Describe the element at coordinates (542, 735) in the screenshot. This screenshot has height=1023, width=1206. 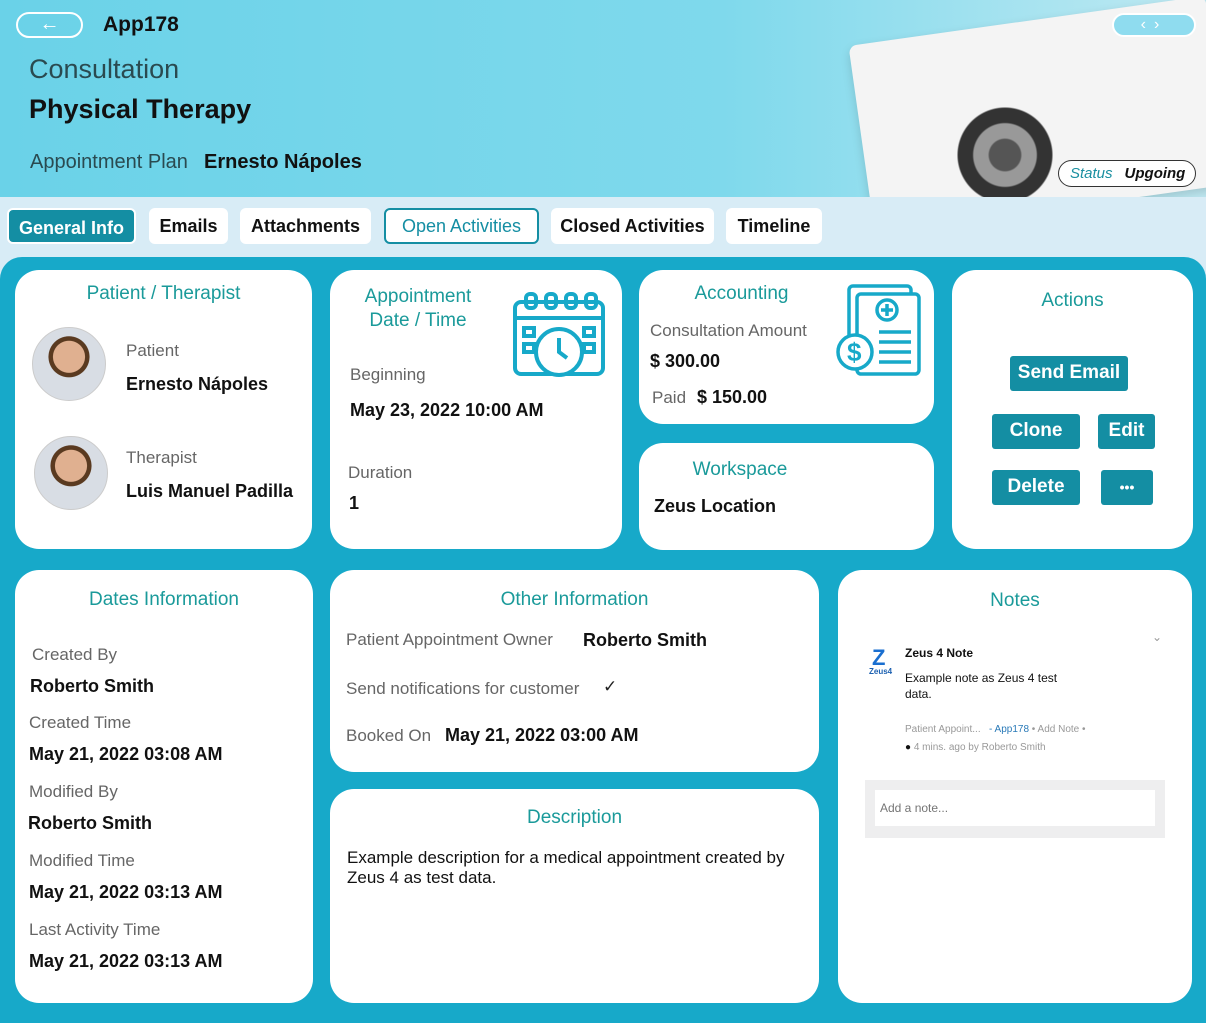
I see `booked-value: May 21, 2022 03:00 AM` at that location.